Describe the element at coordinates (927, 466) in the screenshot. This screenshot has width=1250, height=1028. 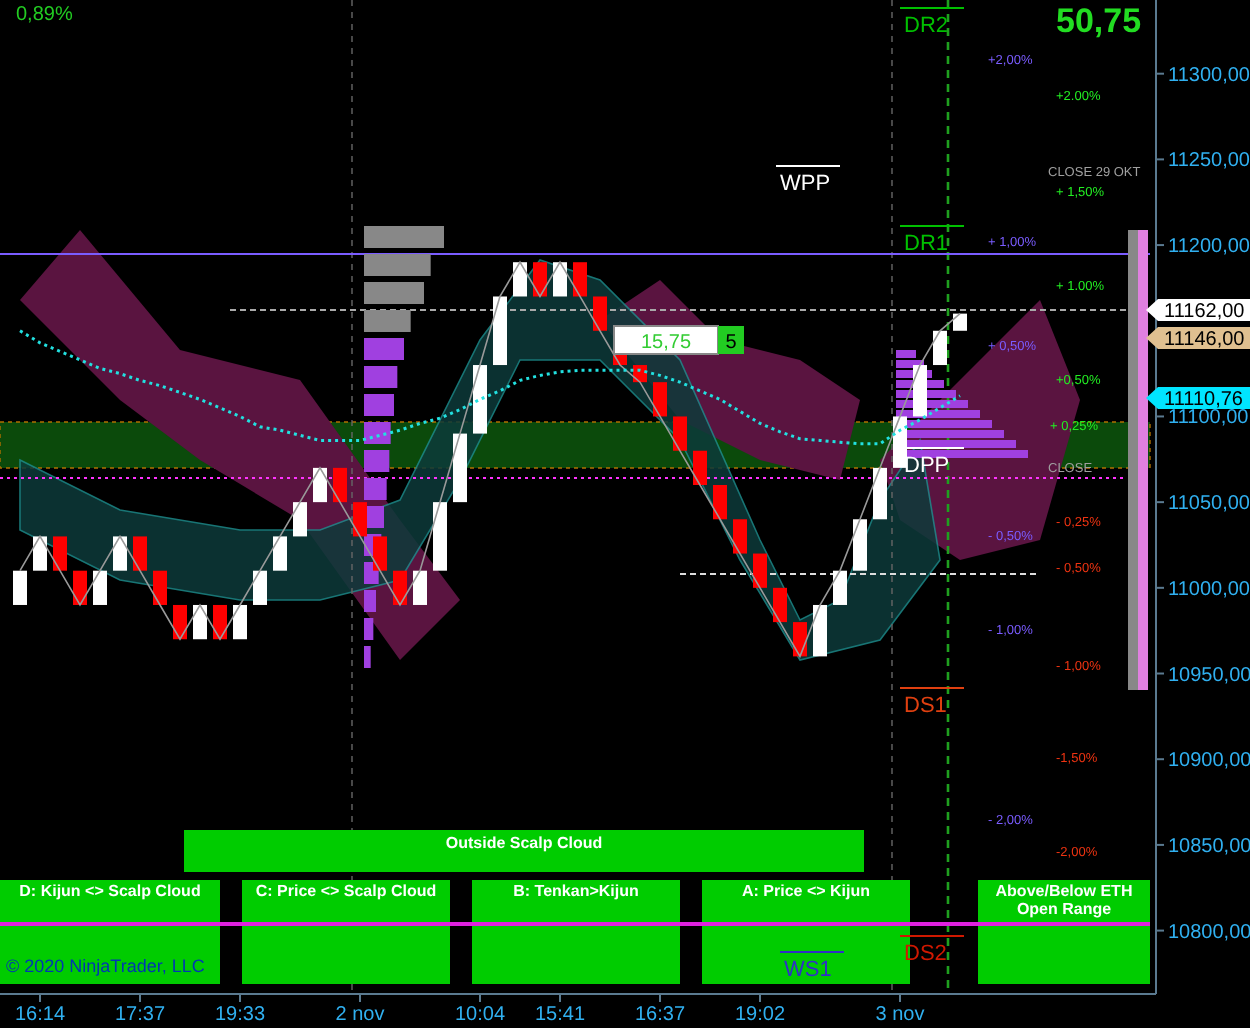
I see `pivot-label: DPP` at that location.